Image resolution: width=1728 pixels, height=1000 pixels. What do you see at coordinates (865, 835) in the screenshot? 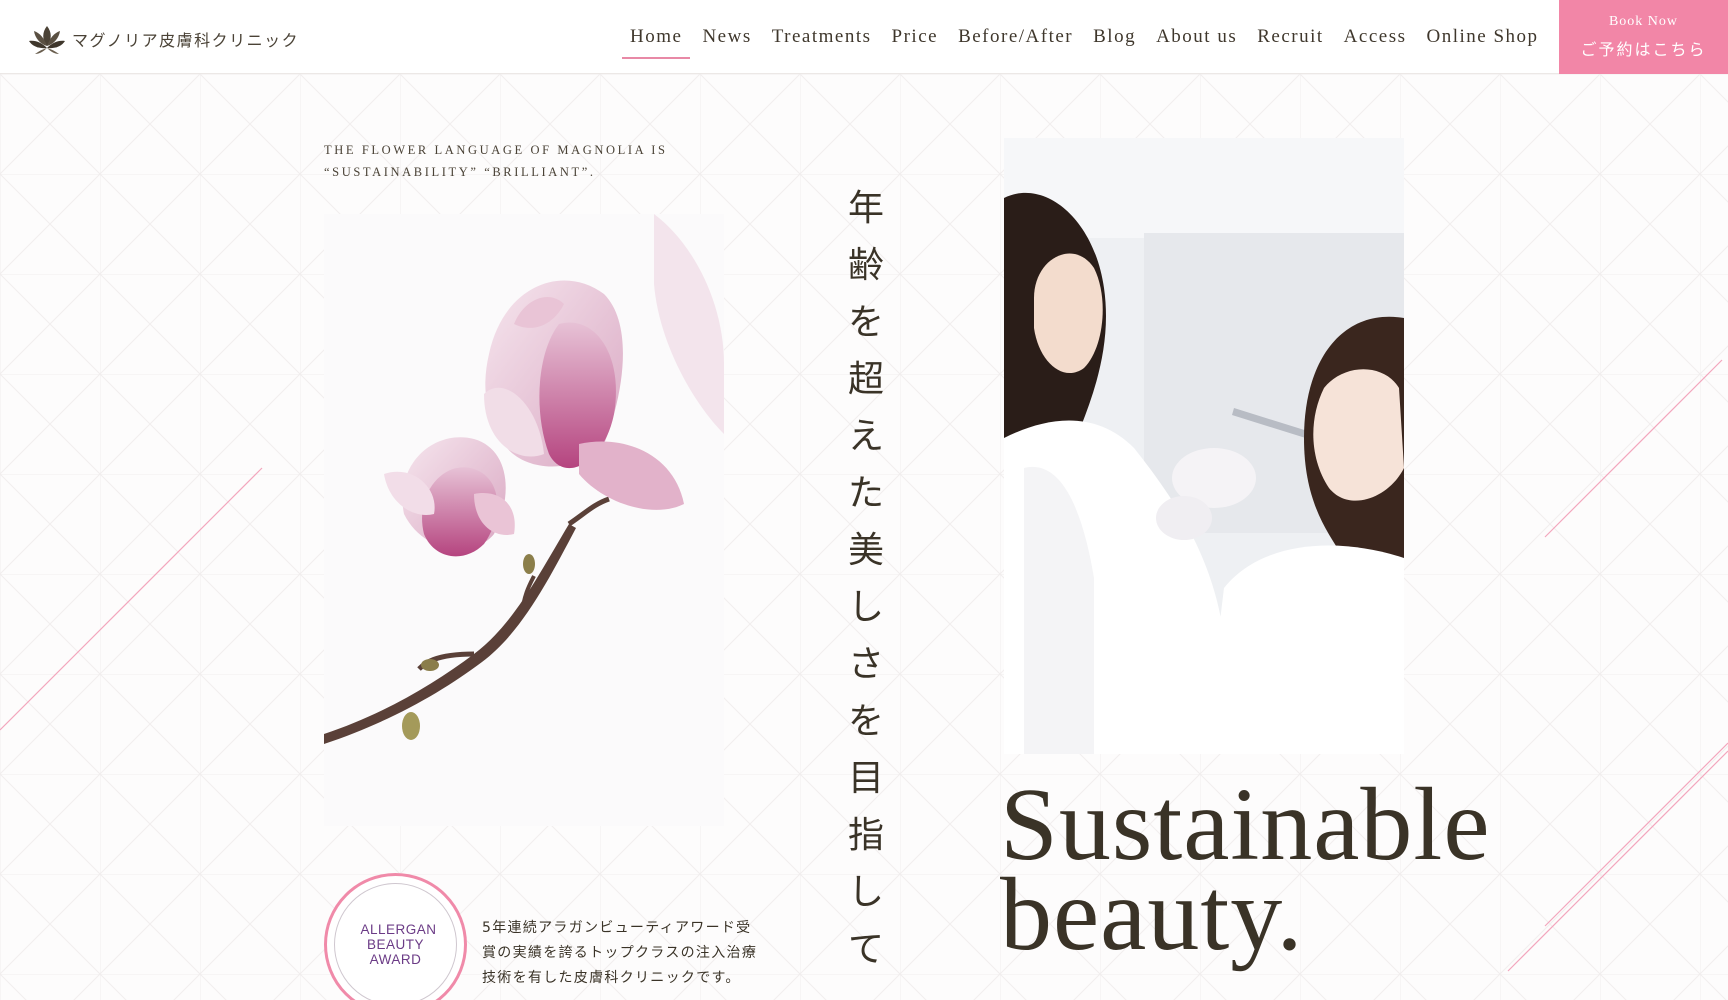
I see `vertical-copy-char: 指` at bounding box center [865, 835].